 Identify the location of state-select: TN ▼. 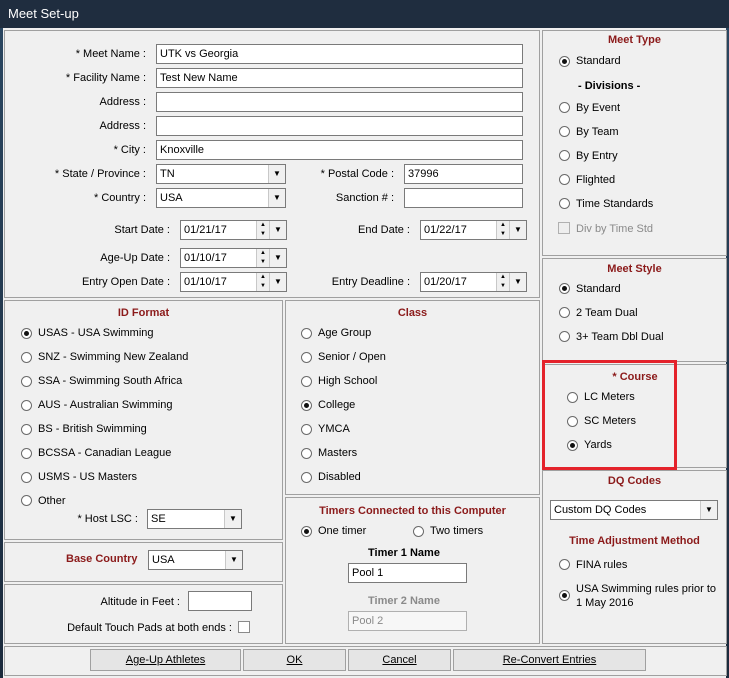
(221, 174).